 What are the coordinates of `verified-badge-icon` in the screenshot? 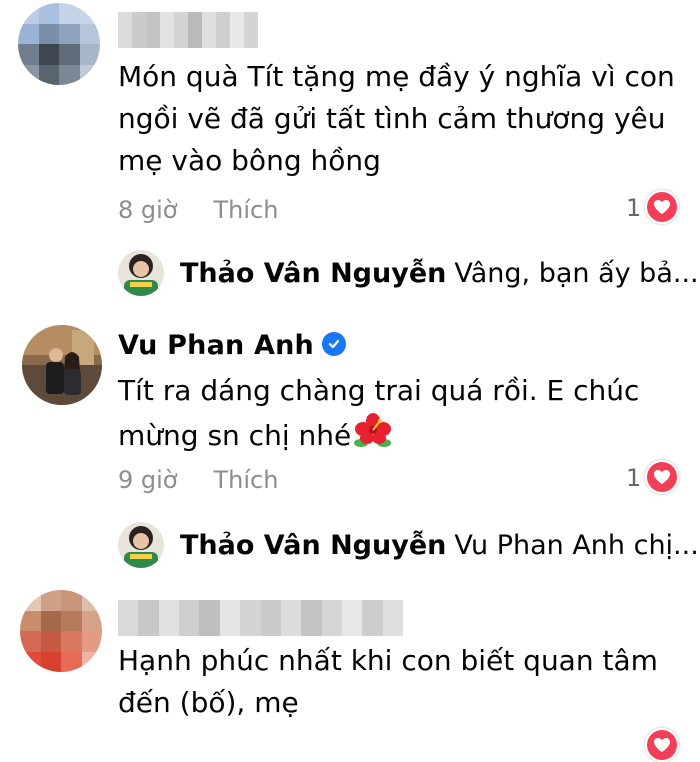 It's located at (333, 343).